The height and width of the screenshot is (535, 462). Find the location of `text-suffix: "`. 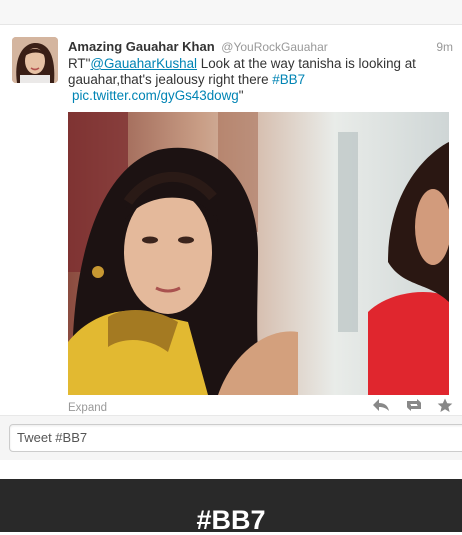

text-suffix: " is located at coordinates (241, 95).